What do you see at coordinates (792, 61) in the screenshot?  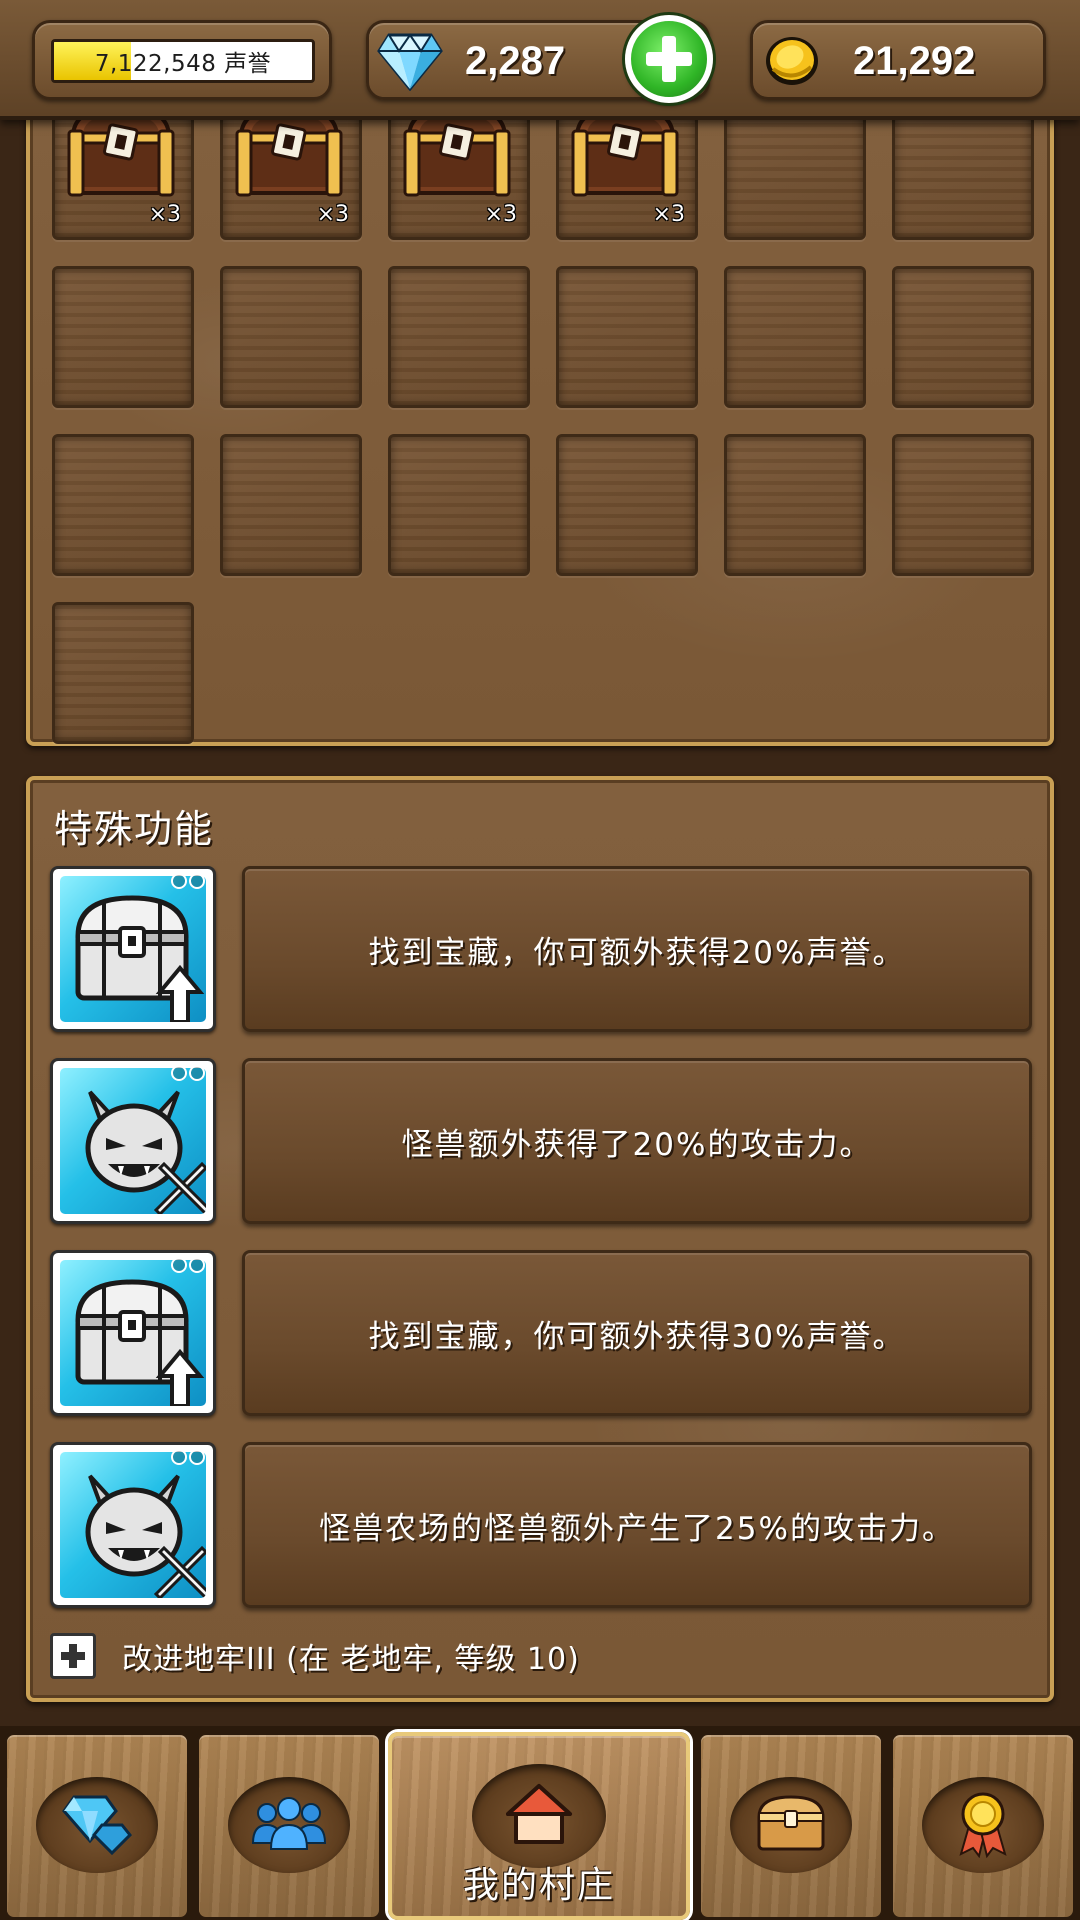 I see `gold-coin-icon` at bounding box center [792, 61].